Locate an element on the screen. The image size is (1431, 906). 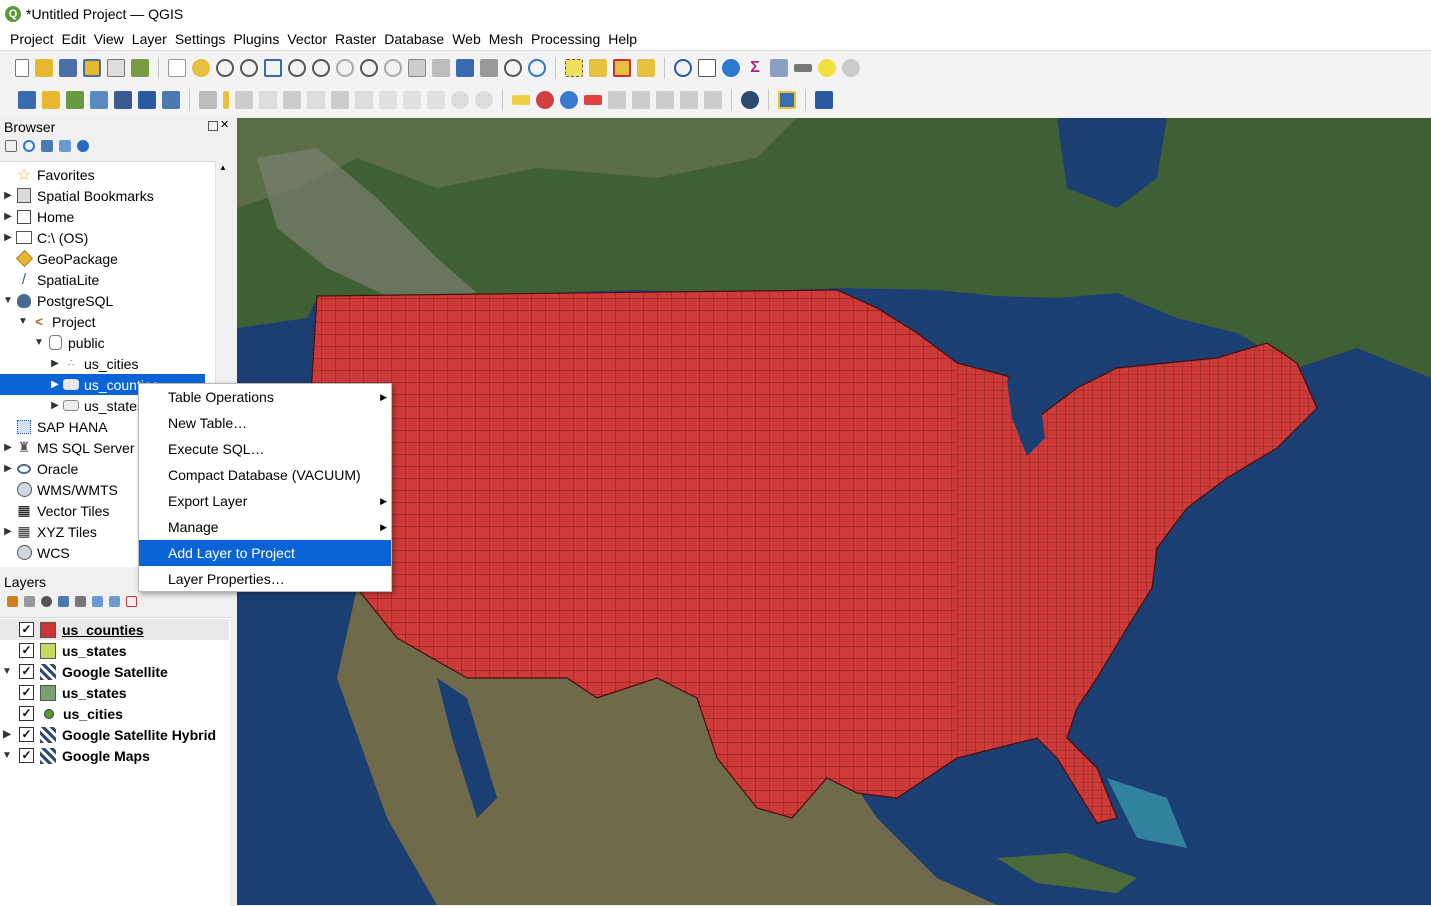
save-project-icon is located at coordinates (68, 67).